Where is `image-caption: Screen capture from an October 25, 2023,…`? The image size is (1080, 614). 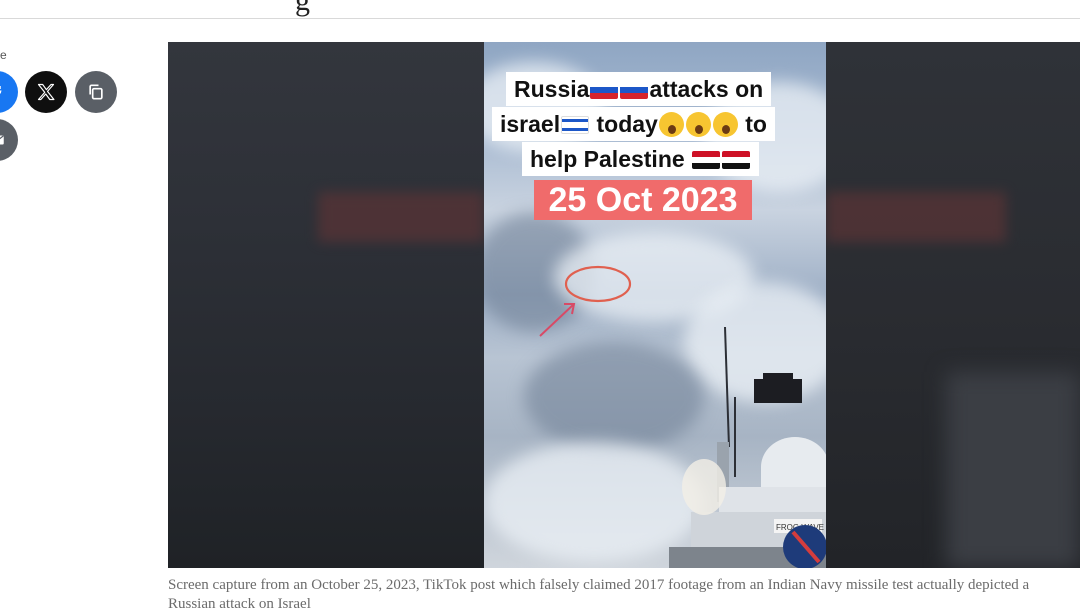 image-caption: Screen capture from an October 25, 2023,… is located at coordinates (599, 594).